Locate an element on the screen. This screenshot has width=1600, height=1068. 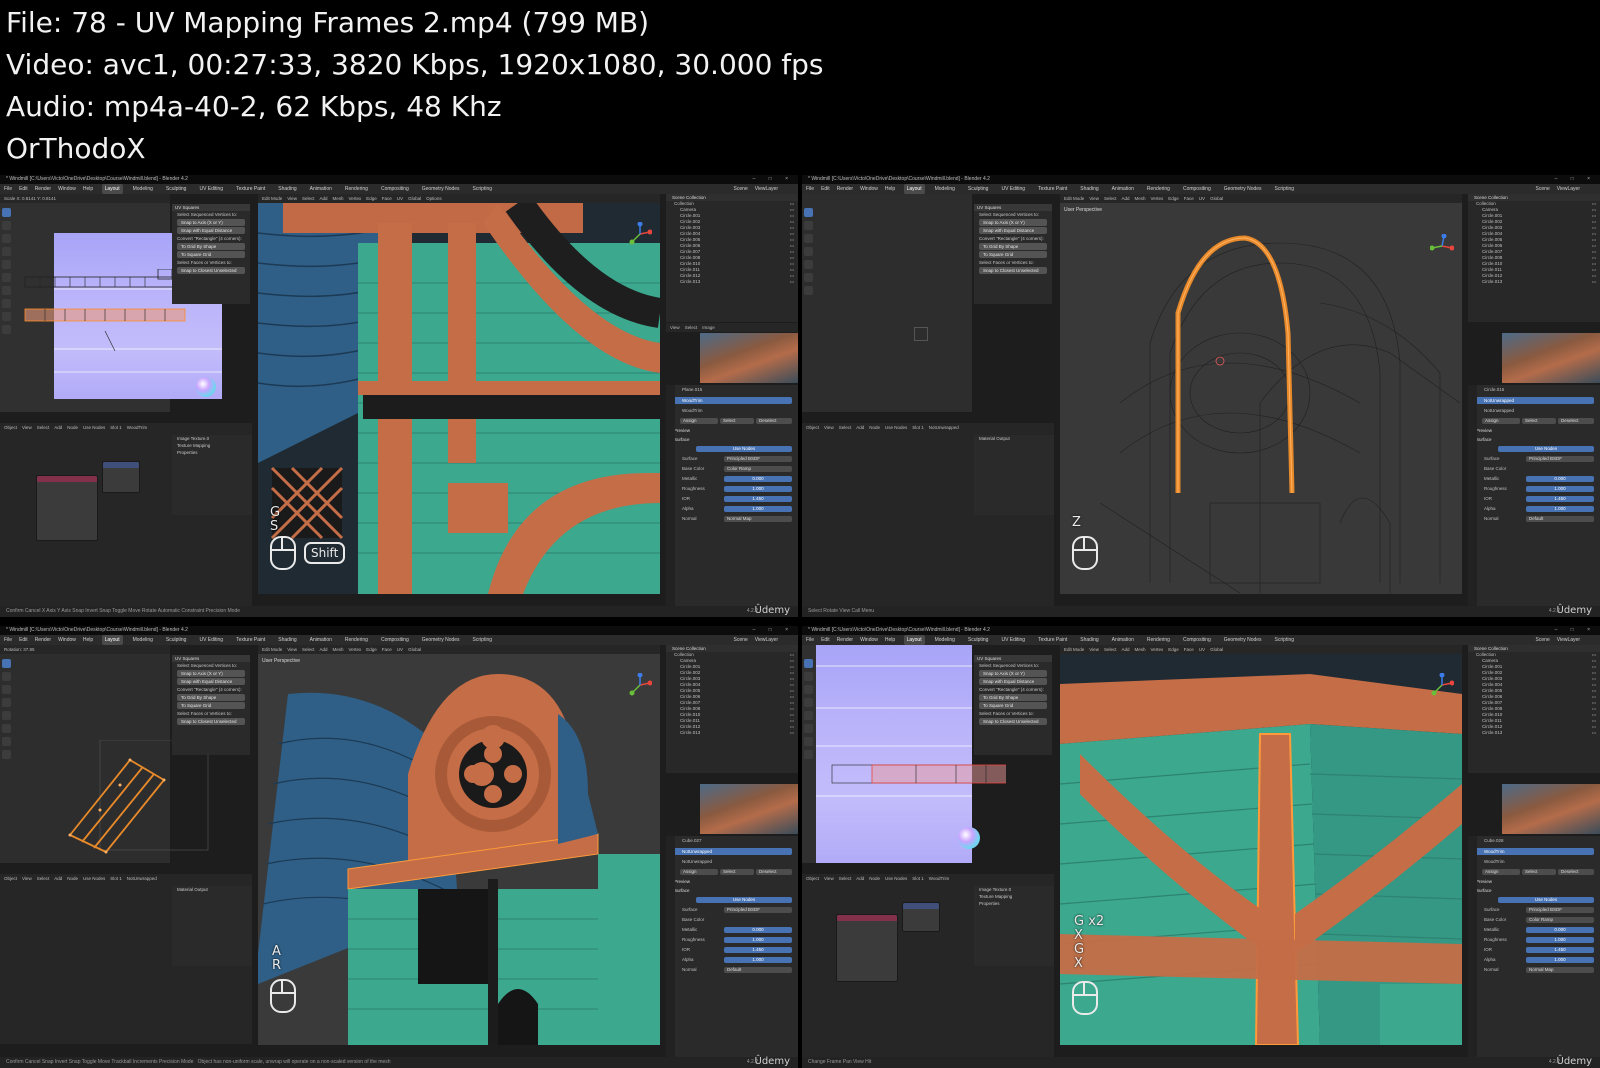
metallic-slider: 0.000 is located at coordinates (758, 479).